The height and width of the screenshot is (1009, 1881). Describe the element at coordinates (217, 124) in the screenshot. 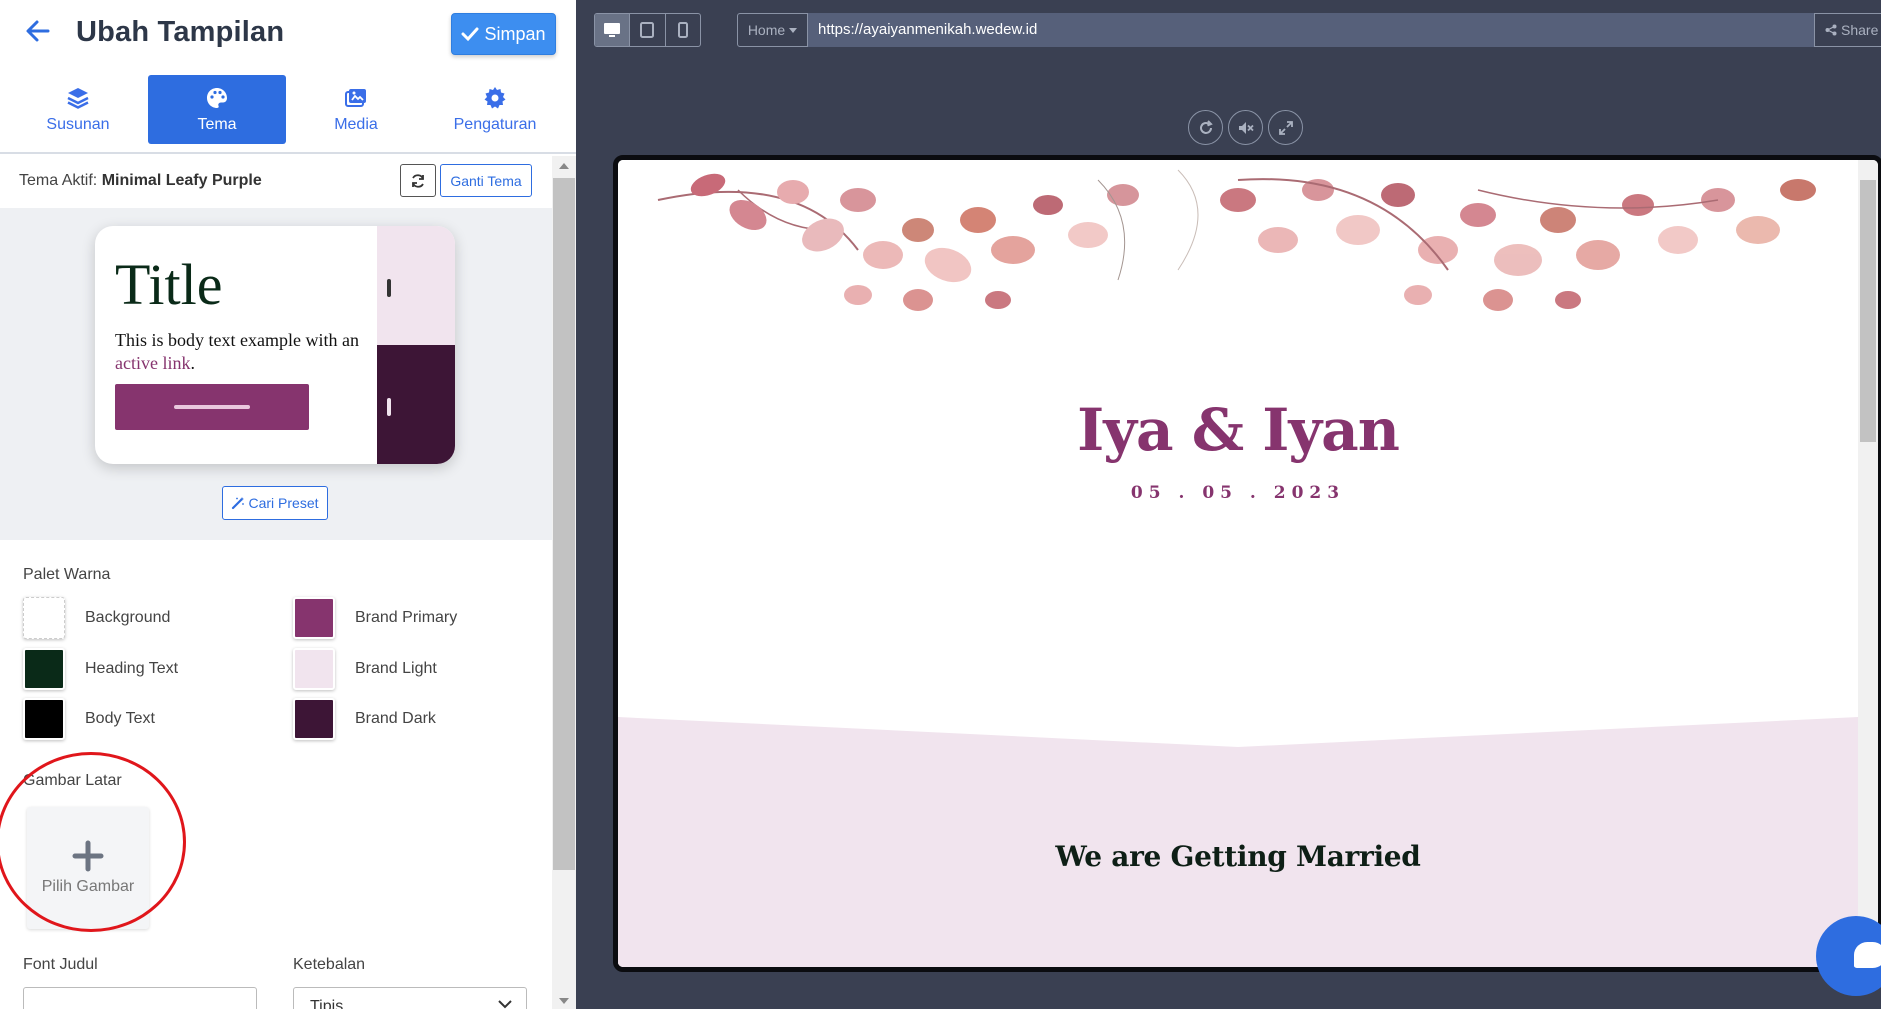

I see `tab-label: Tema` at that location.